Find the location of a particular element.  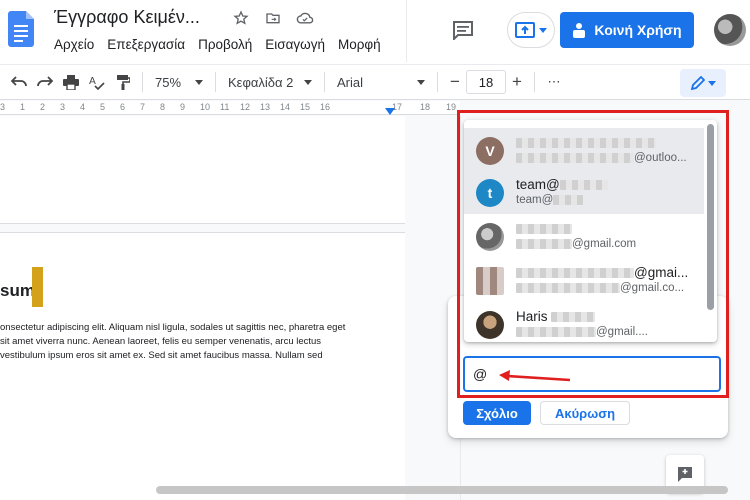

ruler-label: 15 is located at coordinates (305, 107).